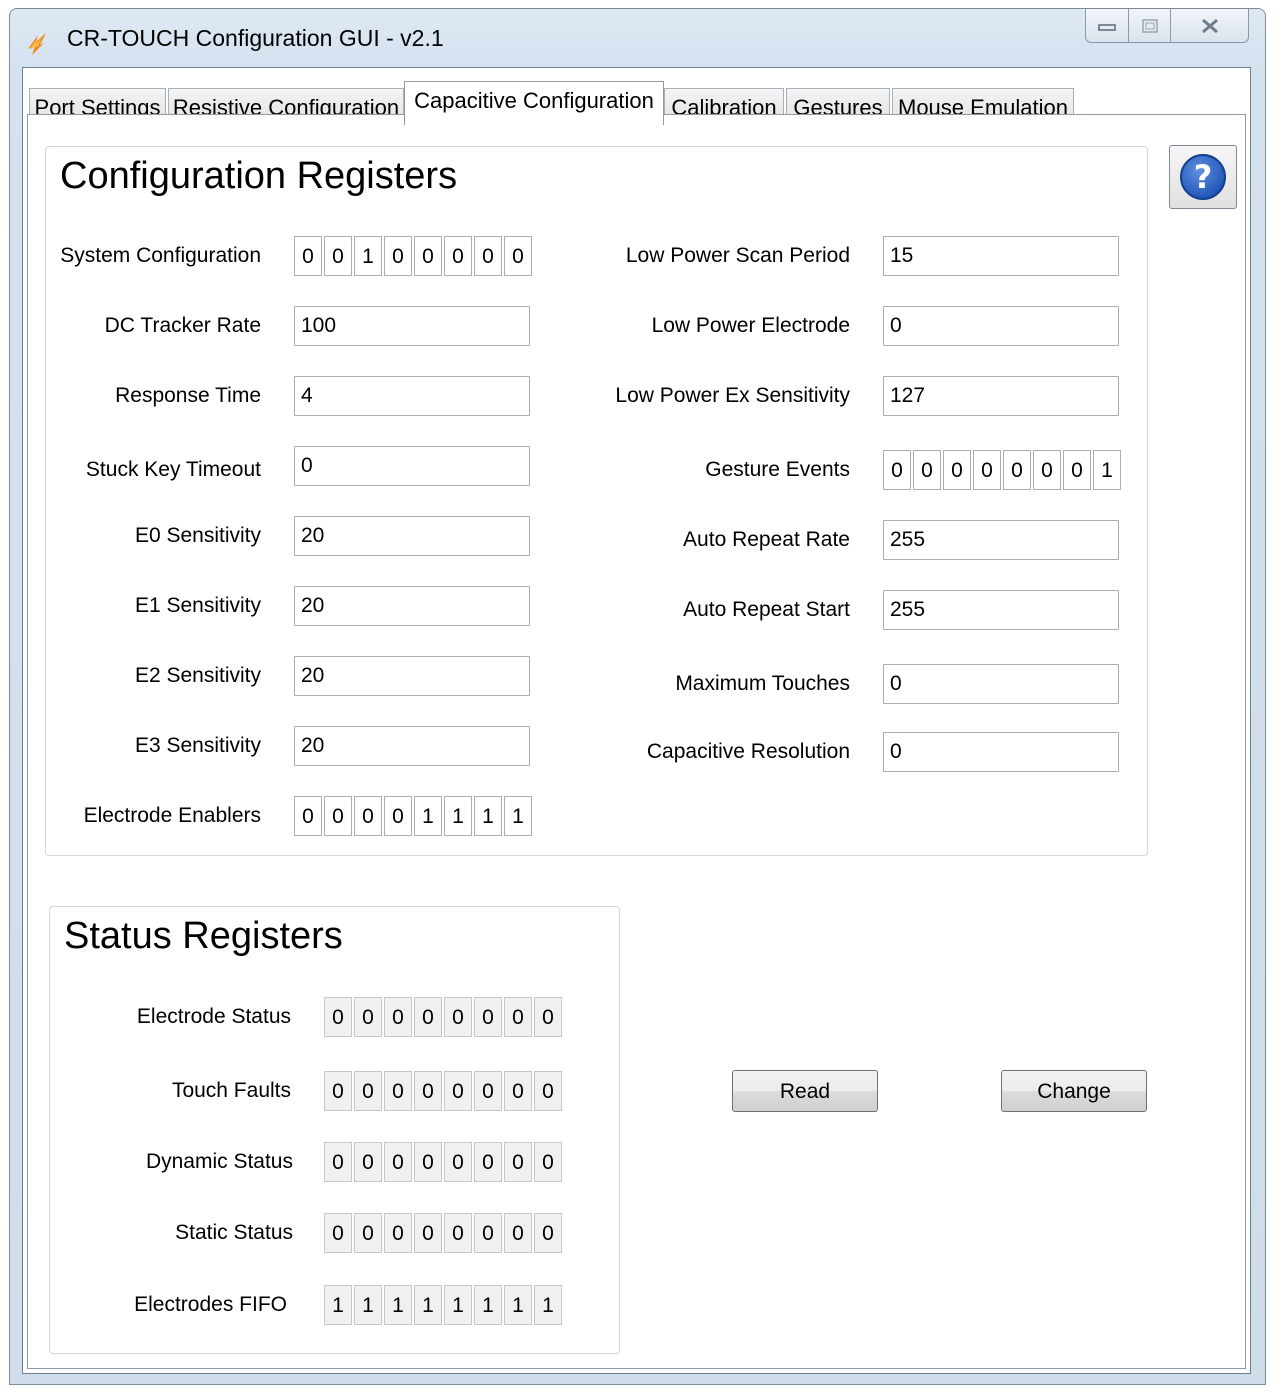 This screenshot has width=1279, height=1393. I want to click on dynamic-status-label: Dynamic Status, so click(219, 1161).